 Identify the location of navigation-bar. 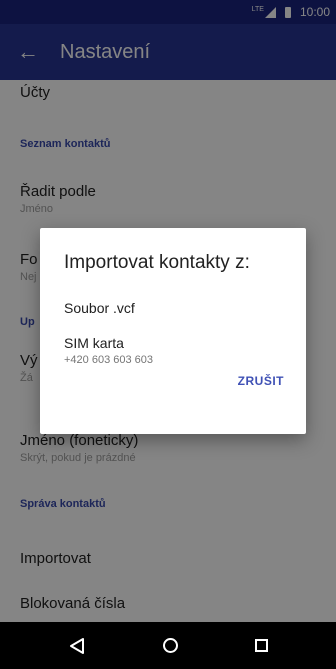
(168, 645).